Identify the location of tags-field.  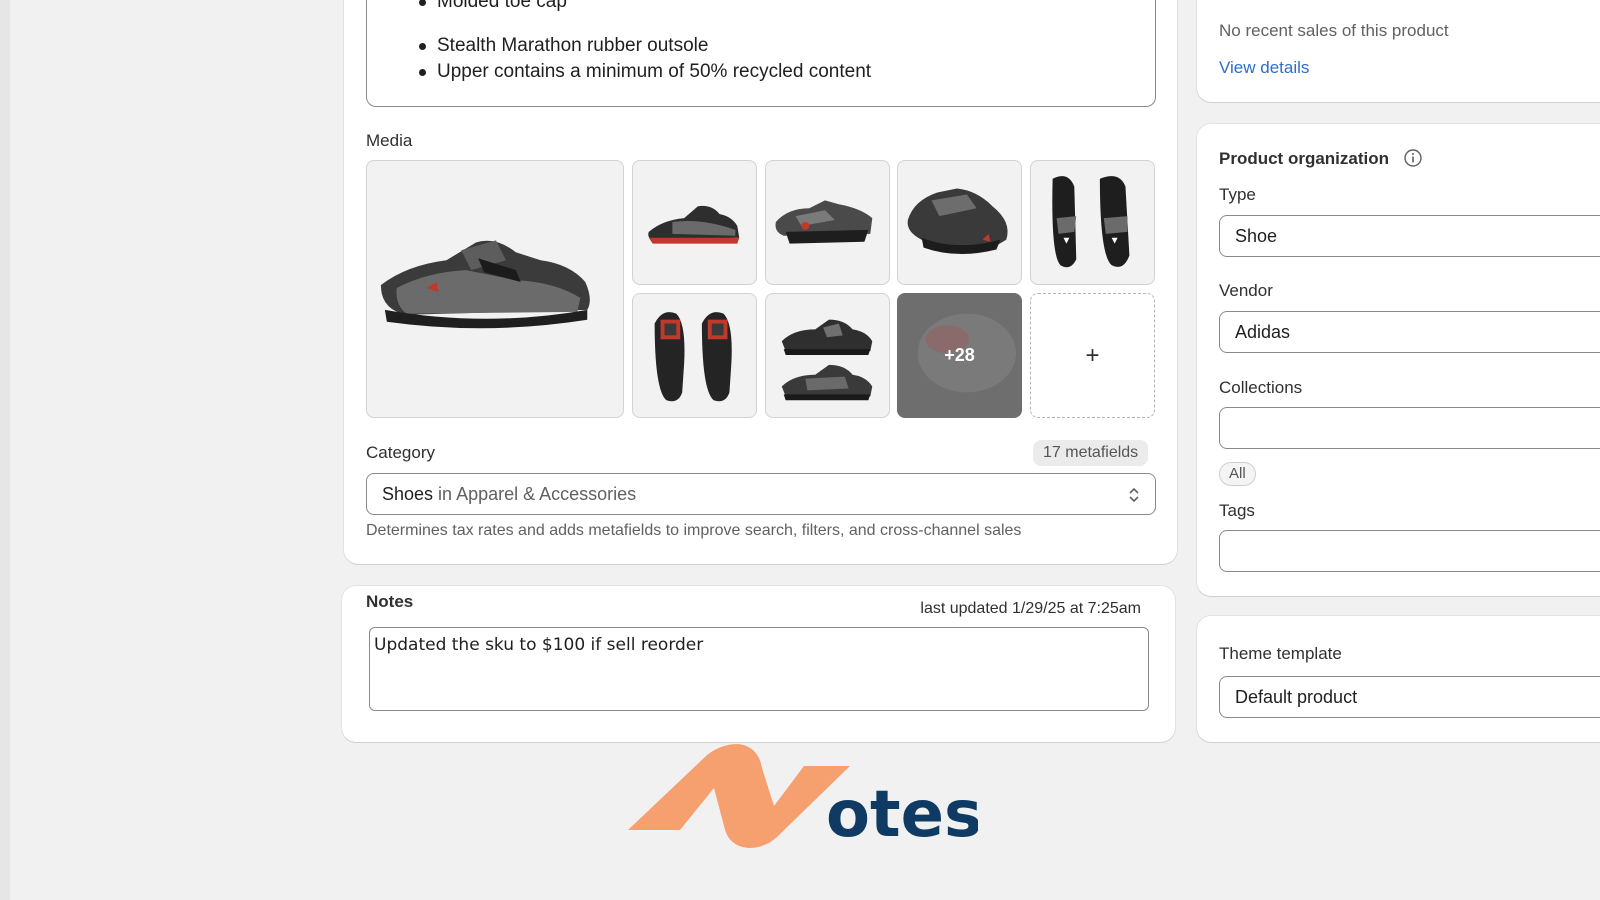
(1409, 551).